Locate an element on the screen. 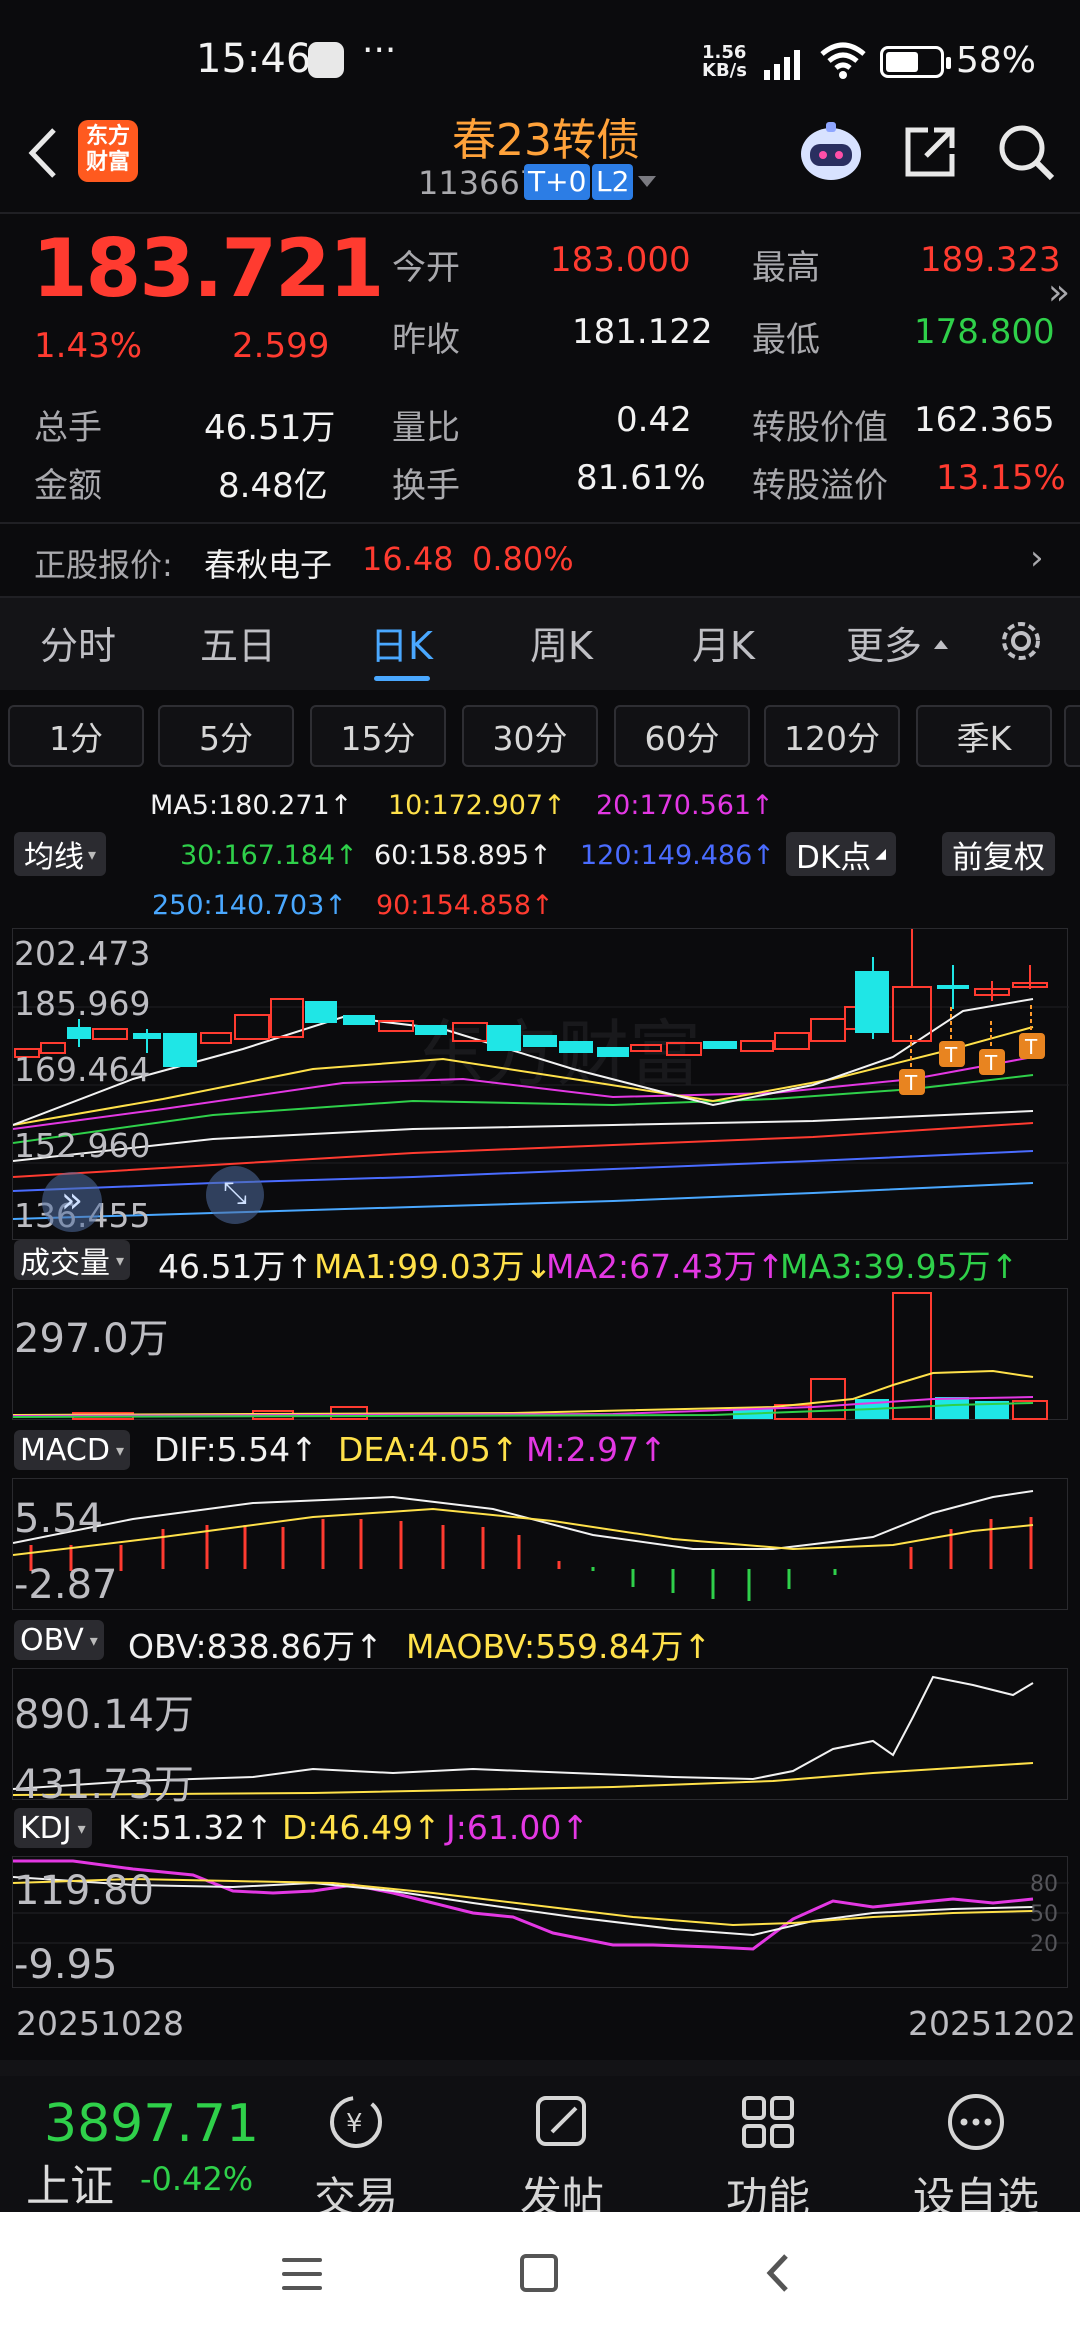 The height and width of the screenshot is (2340, 1080). underlying-stock-row: 正股报价: 春秋电子 16.48 0.80% › is located at coordinates (540, 559).